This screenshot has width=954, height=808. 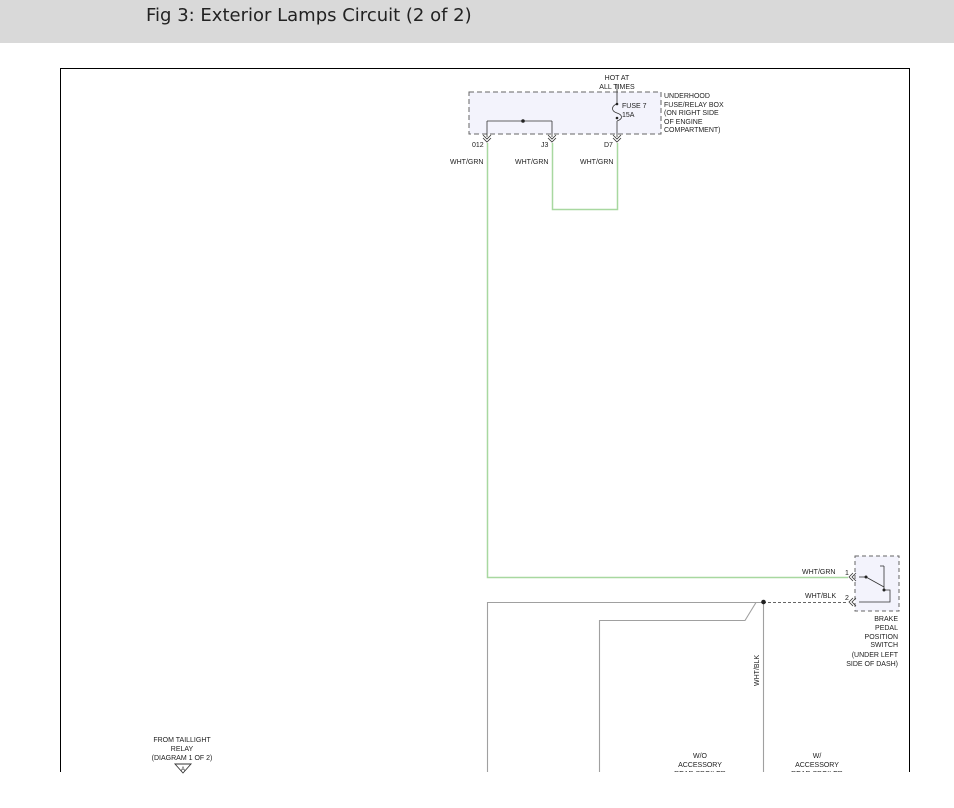 I want to click on taillight-ref-label: (DIAGRAM 1 OF 2), so click(x=182, y=758).